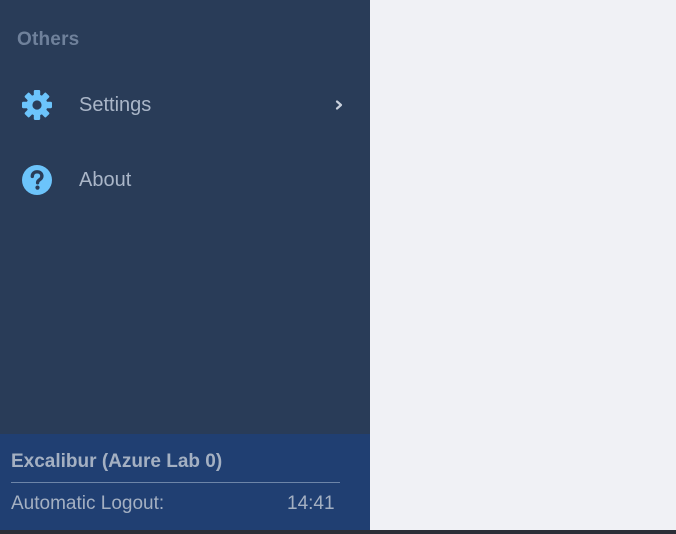  What do you see at coordinates (105, 179) in the screenshot?
I see `sidebar-item-label: About` at bounding box center [105, 179].